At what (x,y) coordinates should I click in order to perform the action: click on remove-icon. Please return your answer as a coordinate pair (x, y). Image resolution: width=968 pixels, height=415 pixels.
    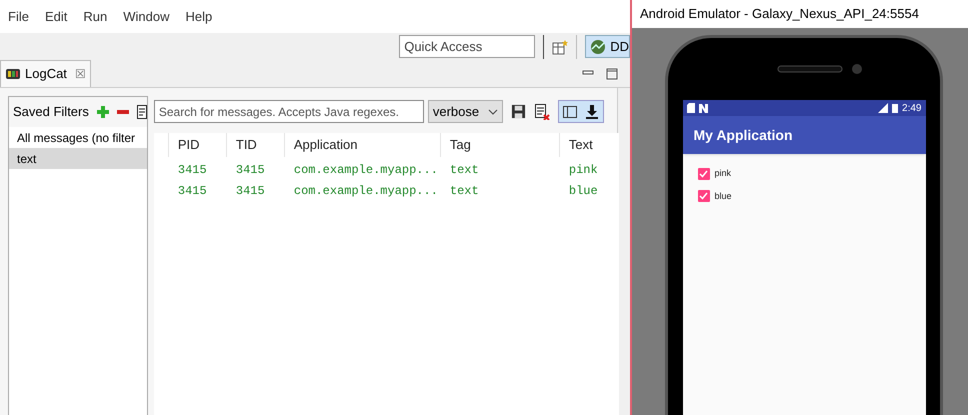
    Looking at the image, I should click on (122, 112).